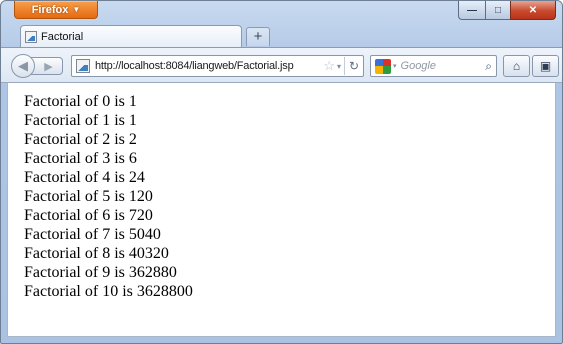  What do you see at coordinates (50, 9) in the screenshot?
I see `firefox-menu-label: Firefox` at bounding box center [50, 9].